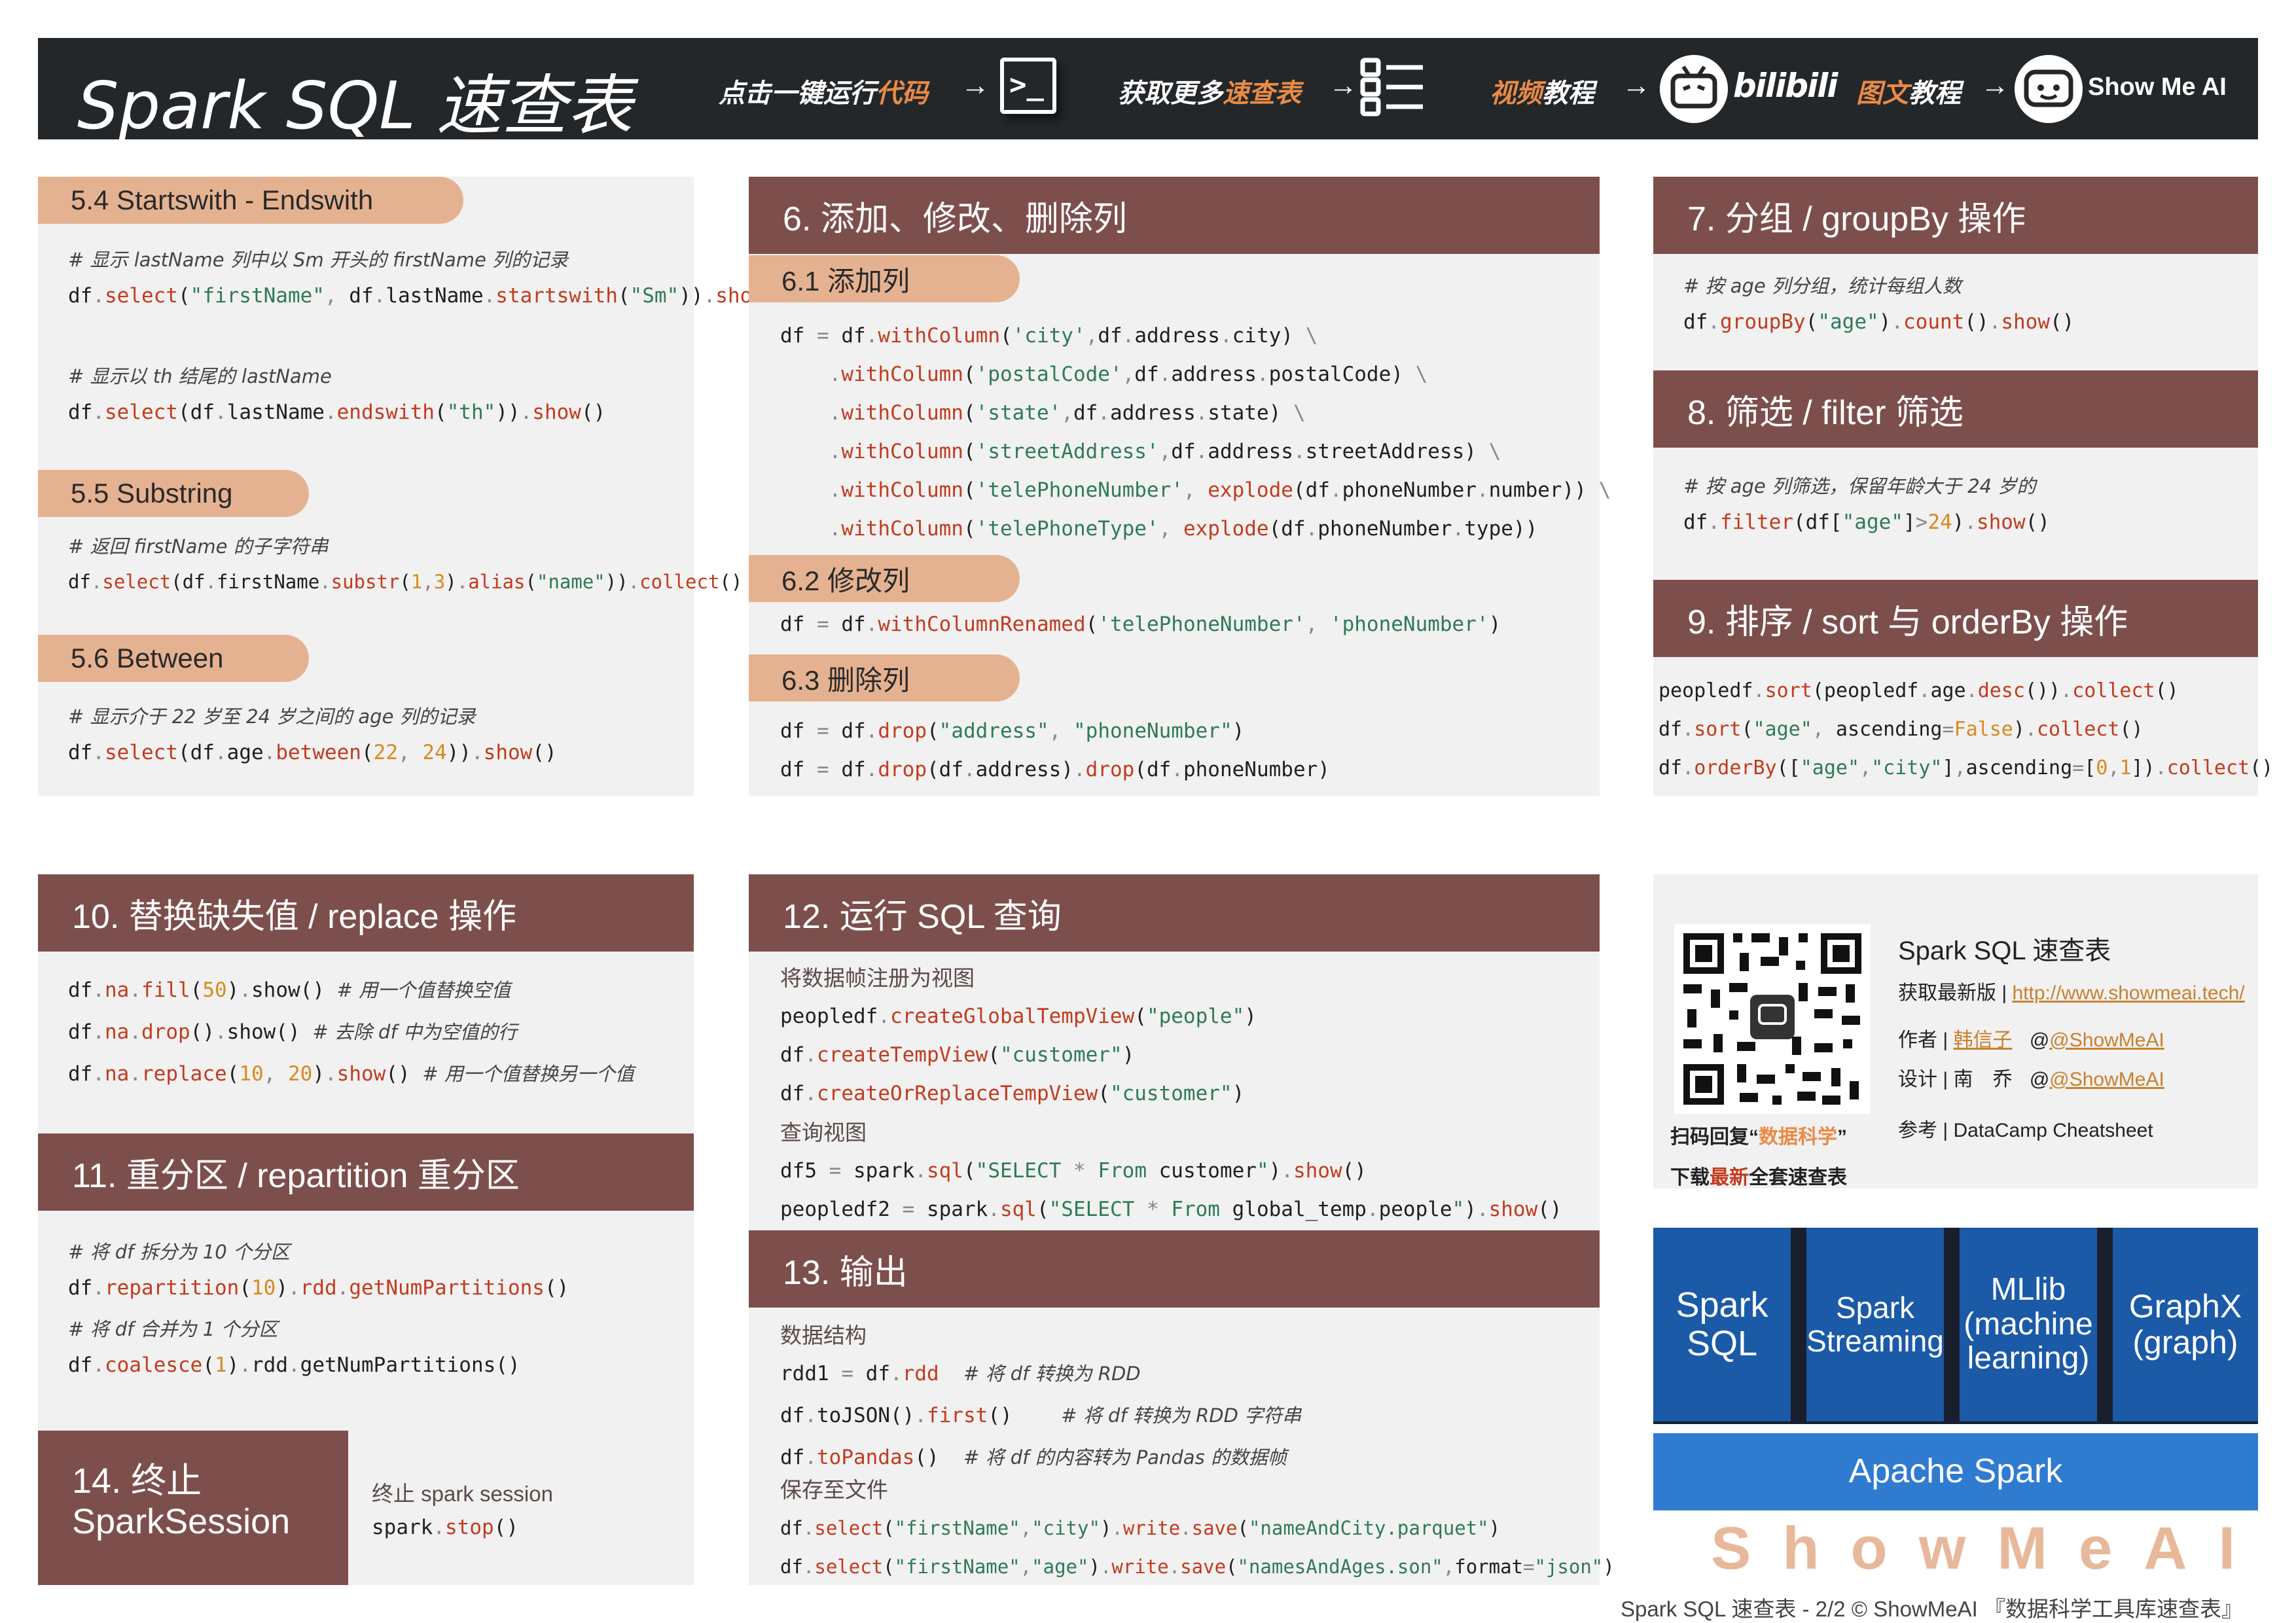  What do you see at coordinates (2028, 1358) in the screenshot?
I see `module-line: learning)` at bounding box center [2028, 1358].